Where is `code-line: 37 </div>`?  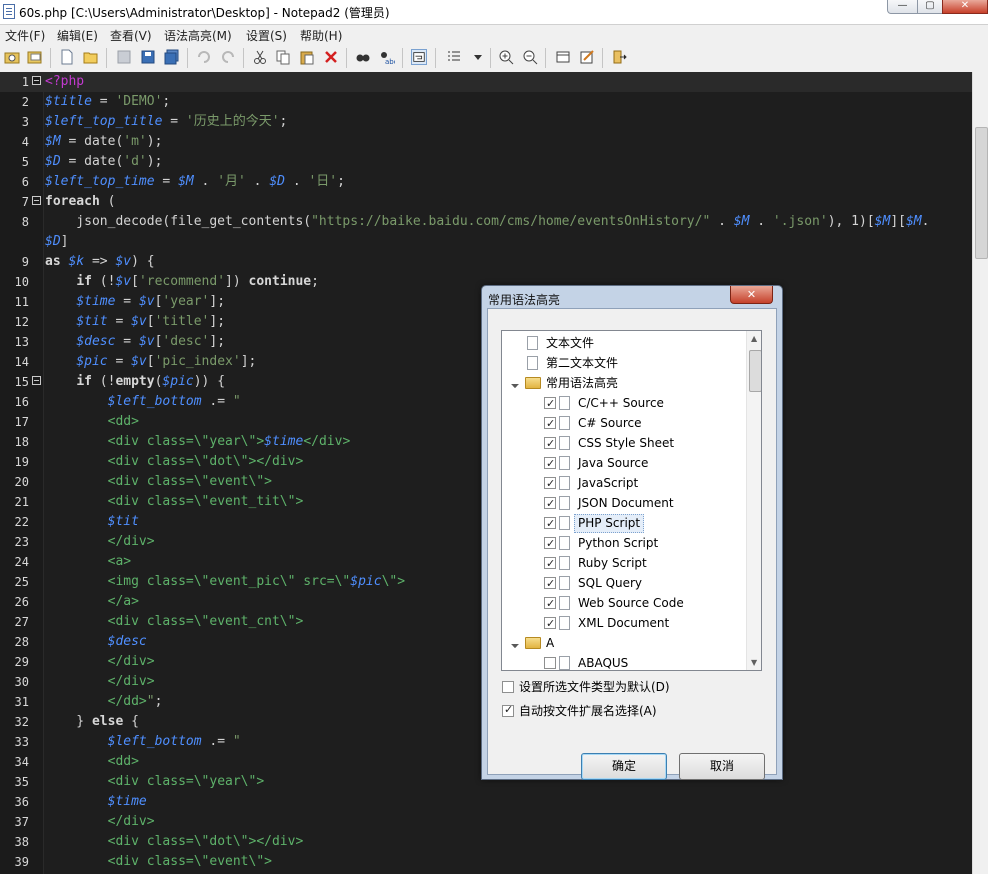
code-line: 37 </div> is located at coordinates (486, 822).